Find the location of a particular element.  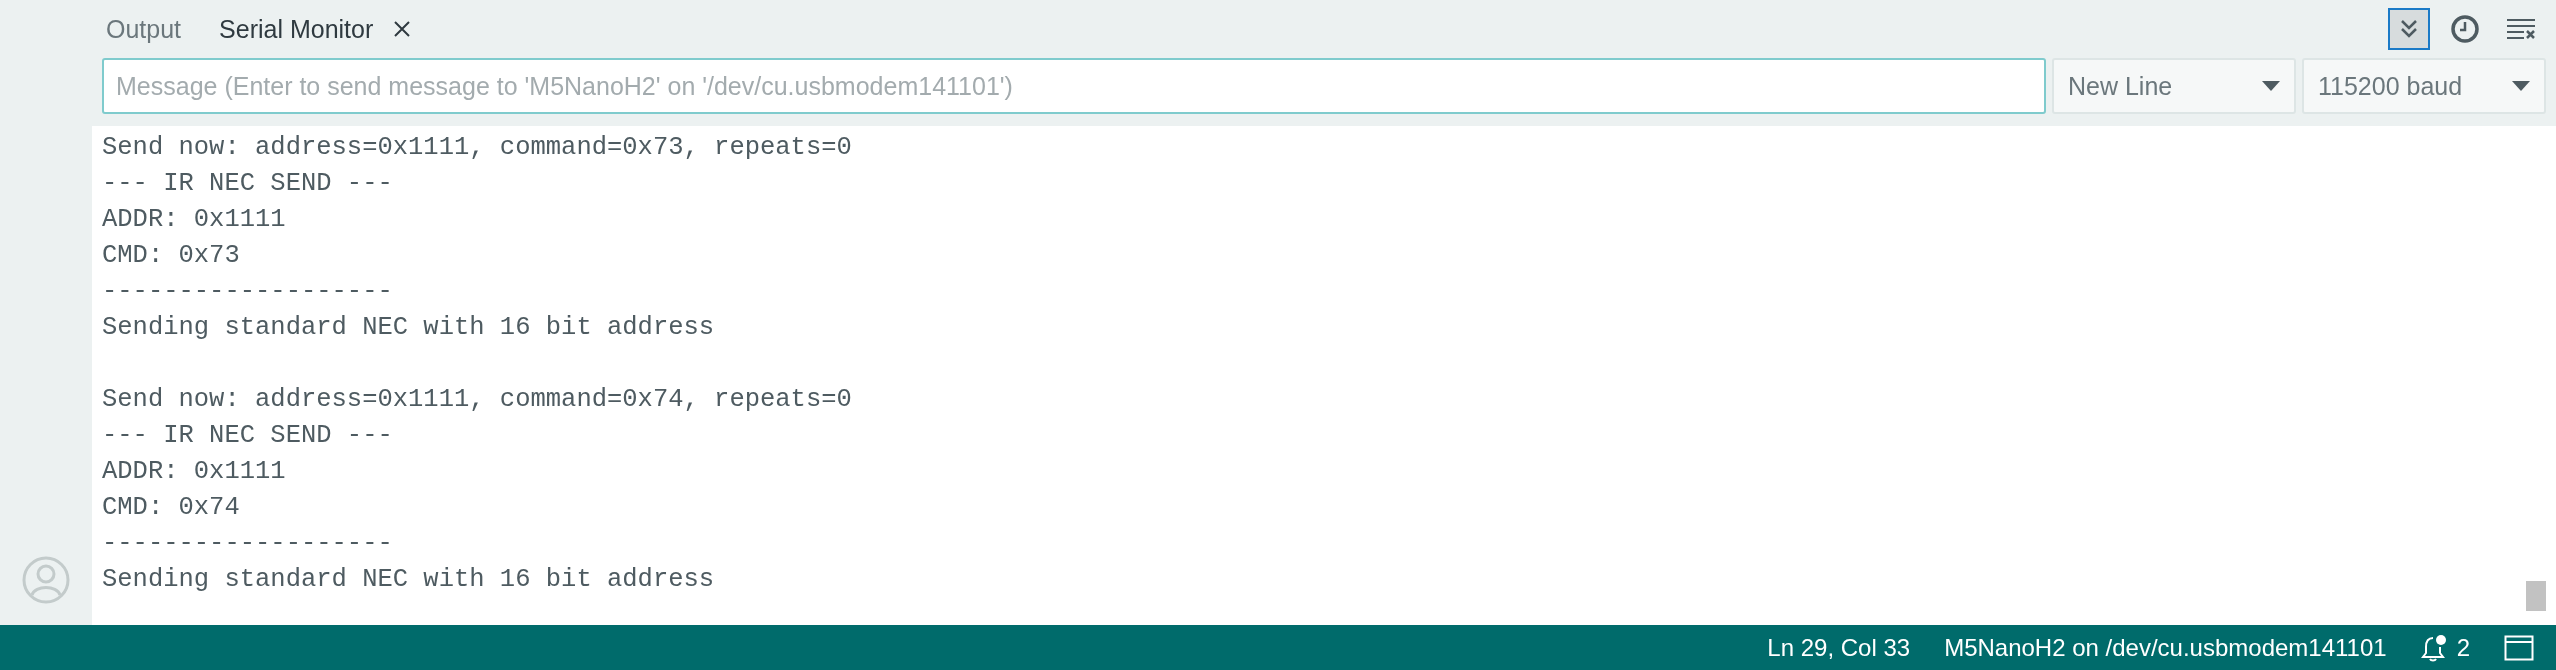

double-chevron-icon is located at coordinates (2409, 29).